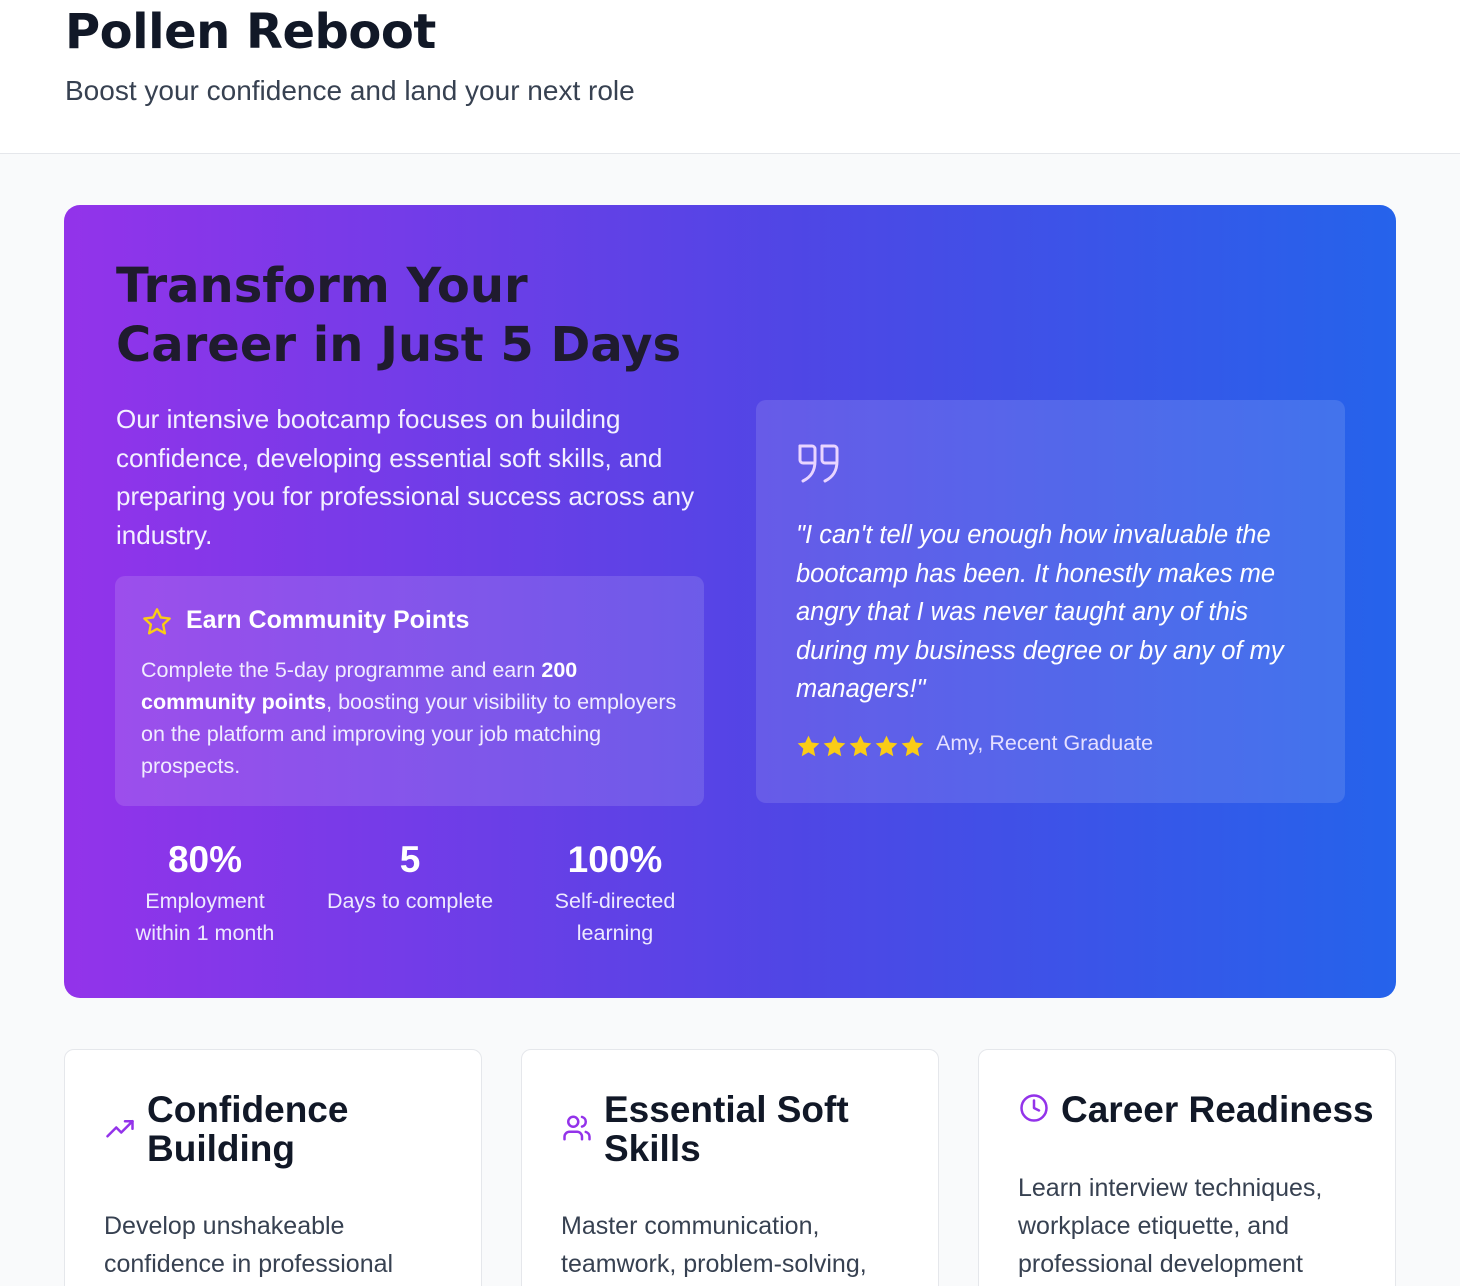 This screenshot has height=1286, width=1460. Describe the element at coordinates (1217, 1109) in the screenshot. I see `card-title: Career Readiness` at that location.